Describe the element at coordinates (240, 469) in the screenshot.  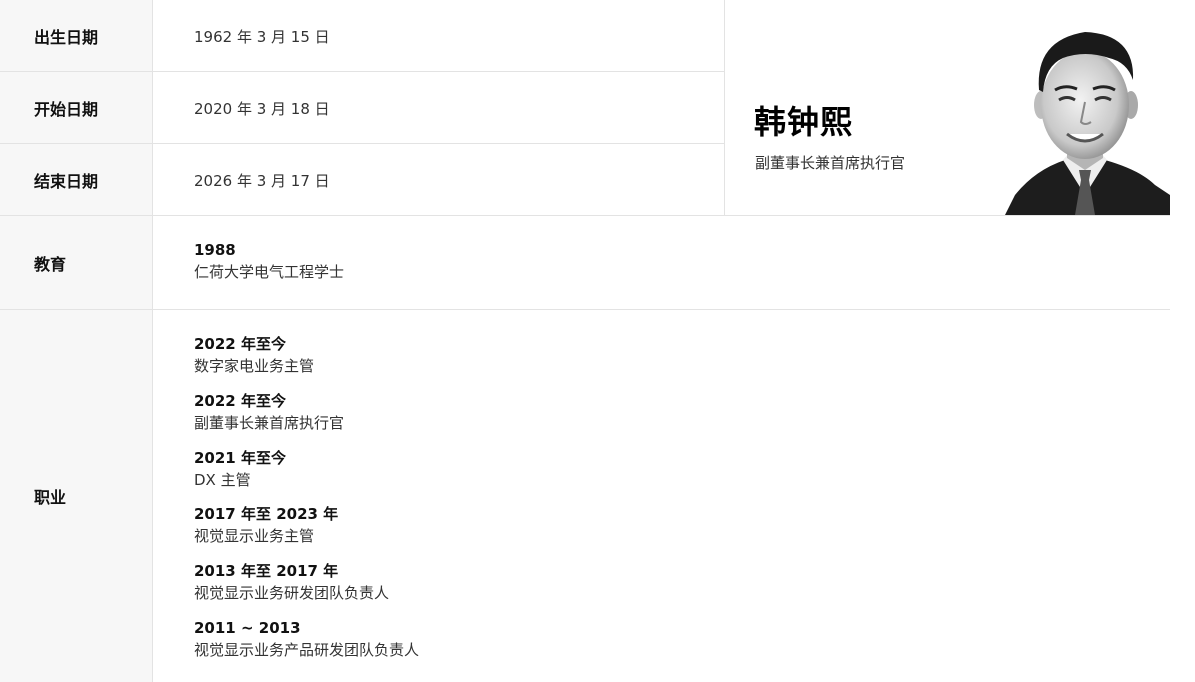
I see `career-item: 2021 年至今 DX 主管` at that location.